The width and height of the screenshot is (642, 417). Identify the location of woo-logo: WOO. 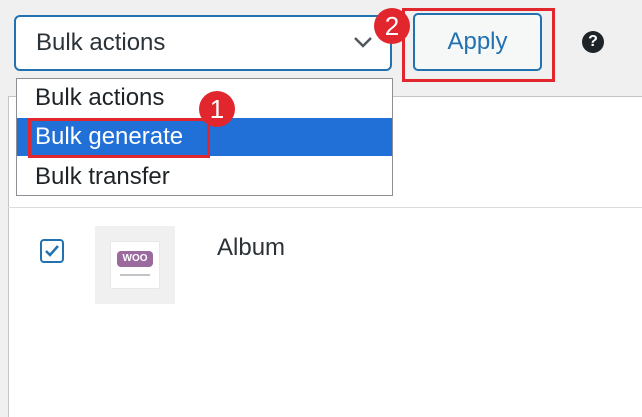
(135, 259).